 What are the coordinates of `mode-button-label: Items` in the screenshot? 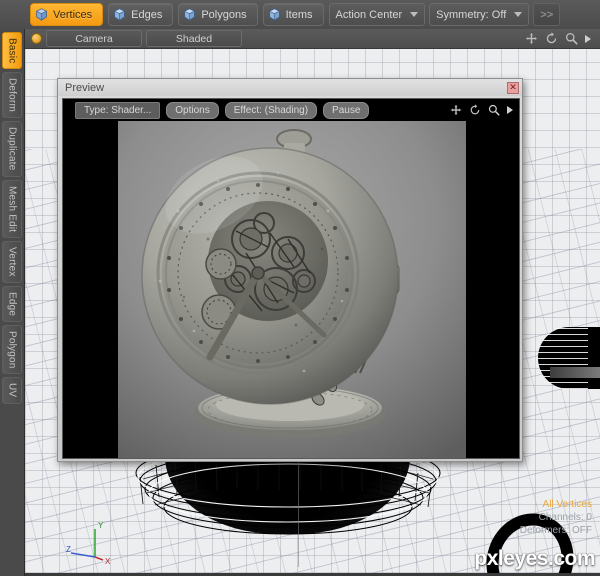 It's located at (299, 14).